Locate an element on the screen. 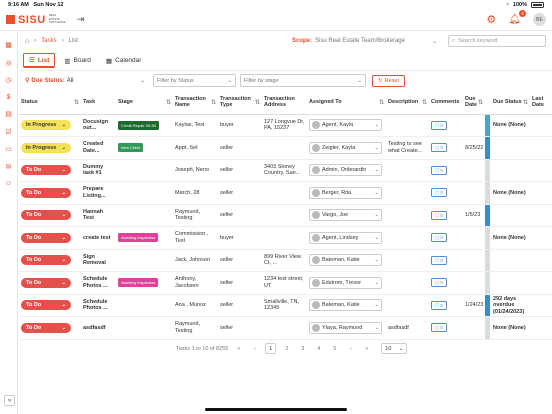  col-assigned-to: Assigned To ⇅ is located at coordinates (346, 102).